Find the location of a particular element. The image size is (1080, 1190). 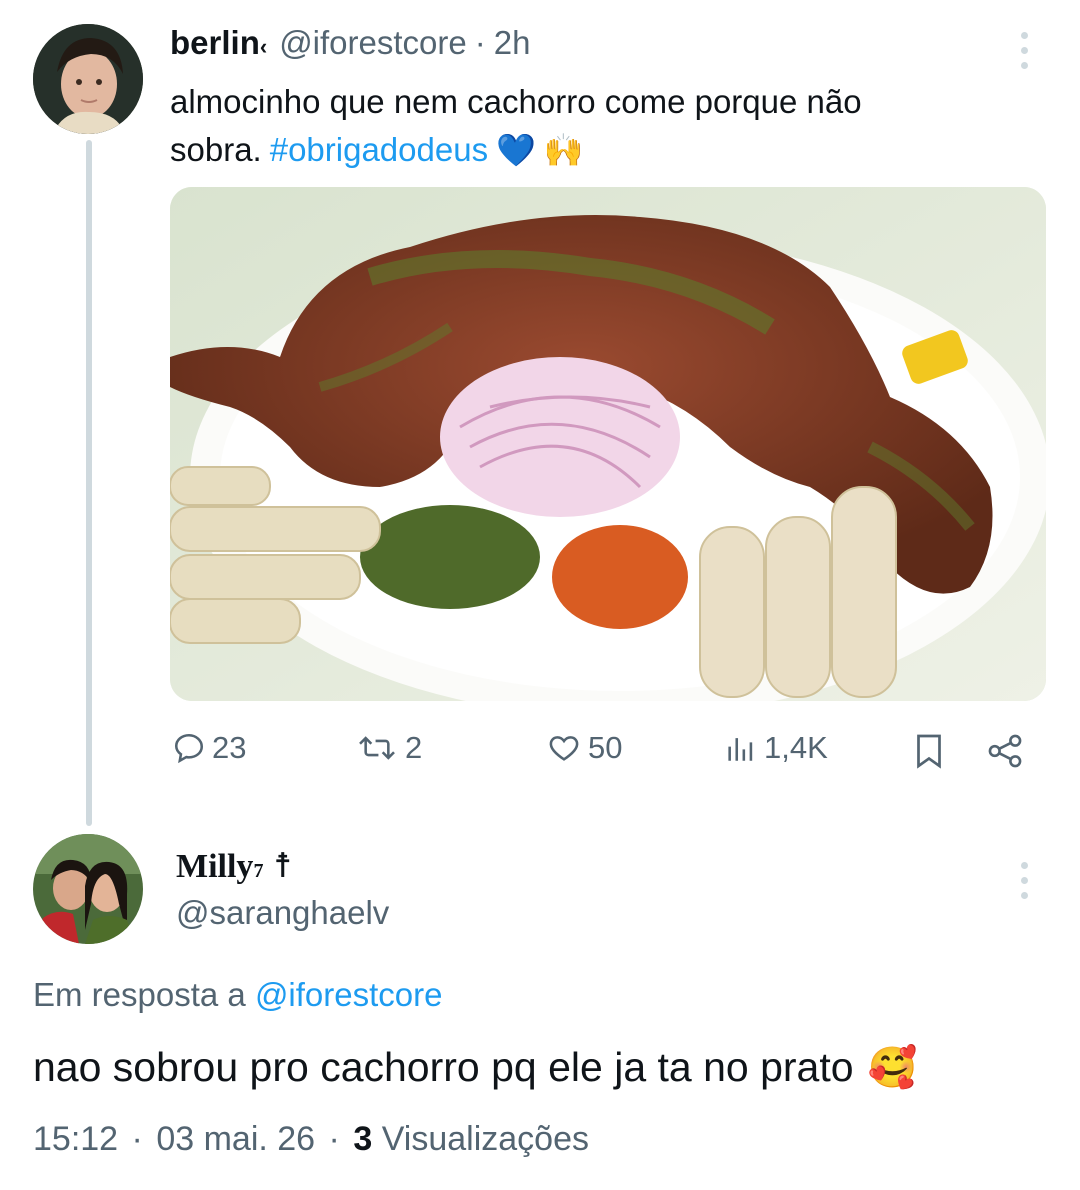

reply-name-symbol: ☨ is located at coordinates (282, 866).